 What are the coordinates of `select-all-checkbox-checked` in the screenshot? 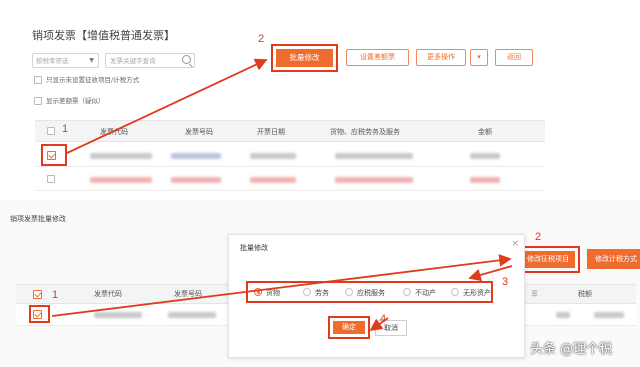 It's located at (37, 294).